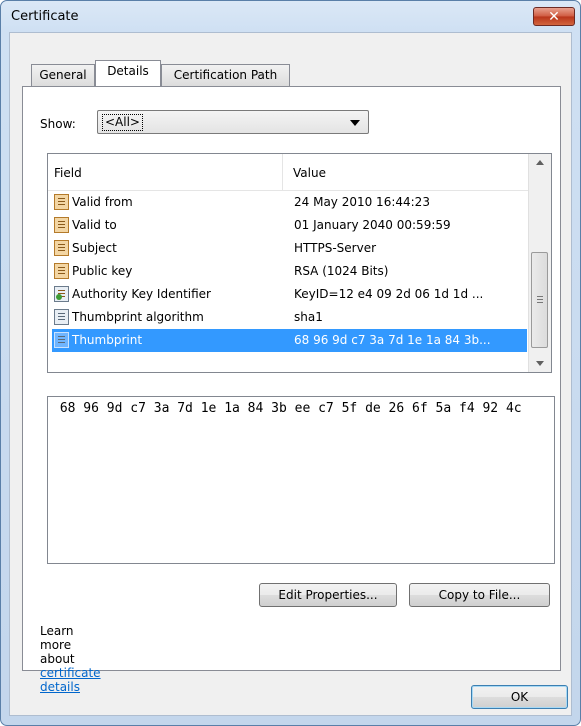 The image size is (581, 726). I want to click on row-value: 01 January 2040 00:59:59, so click(372, 225).